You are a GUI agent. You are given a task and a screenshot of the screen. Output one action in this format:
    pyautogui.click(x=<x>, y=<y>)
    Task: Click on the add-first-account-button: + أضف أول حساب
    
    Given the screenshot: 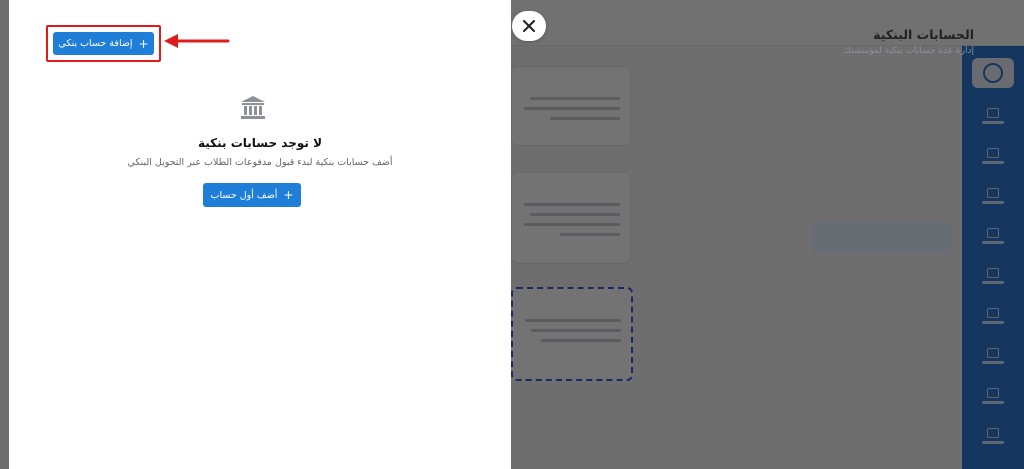 What is the action you would take?
    pyautogui.click(x=252, y=195)
    